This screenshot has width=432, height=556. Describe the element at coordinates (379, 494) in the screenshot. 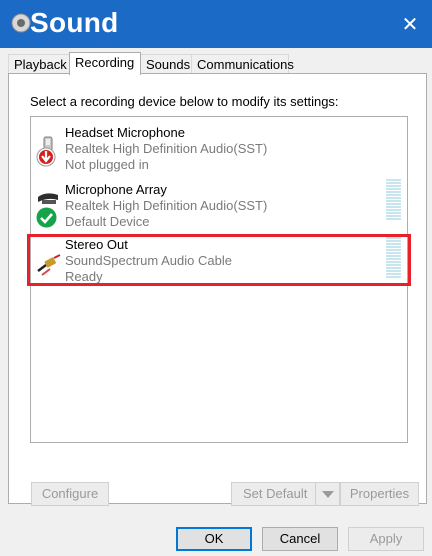

I see `properties-button: Properties` at that location.